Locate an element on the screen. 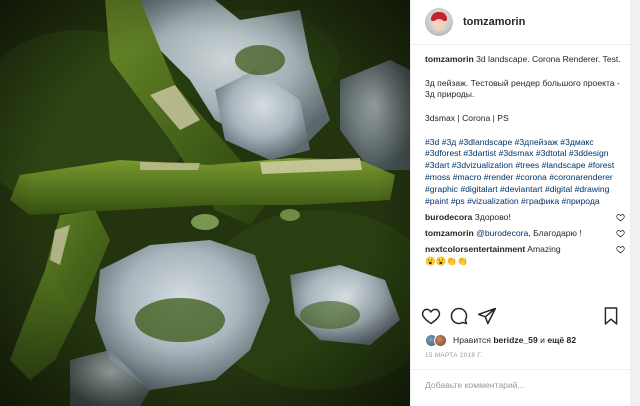  hashtag-link: #drawing is located at coordinates (592, 189).